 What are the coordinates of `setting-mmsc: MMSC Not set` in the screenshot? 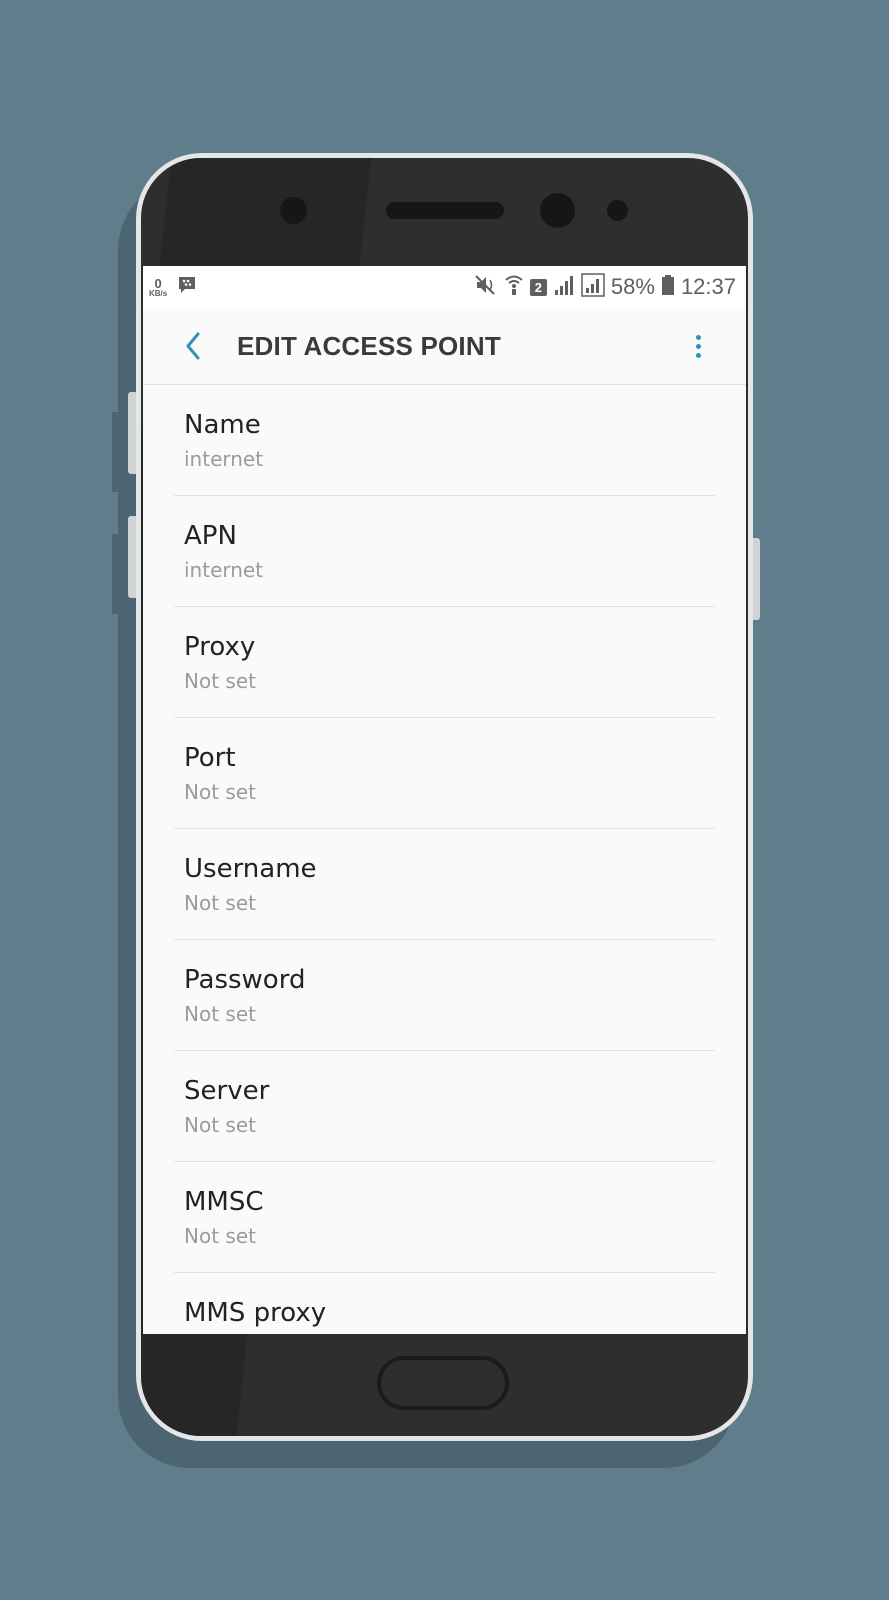 It's located at (444, 1217).